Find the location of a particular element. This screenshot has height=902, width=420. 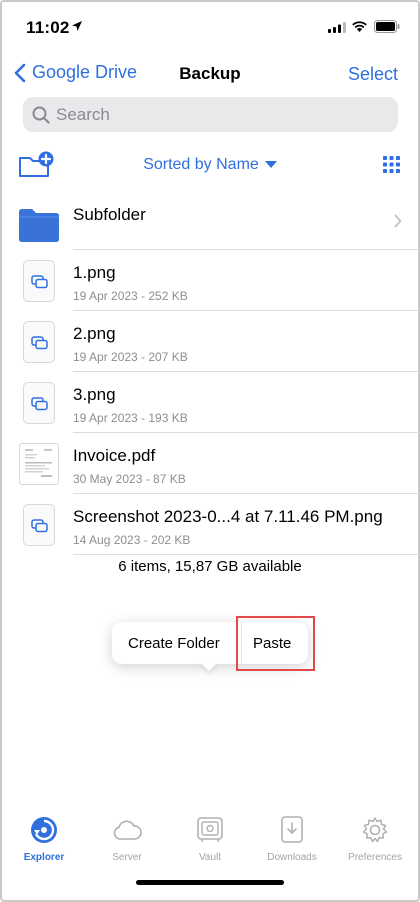

file-name: 2.png is located at coordinates (94, 333).